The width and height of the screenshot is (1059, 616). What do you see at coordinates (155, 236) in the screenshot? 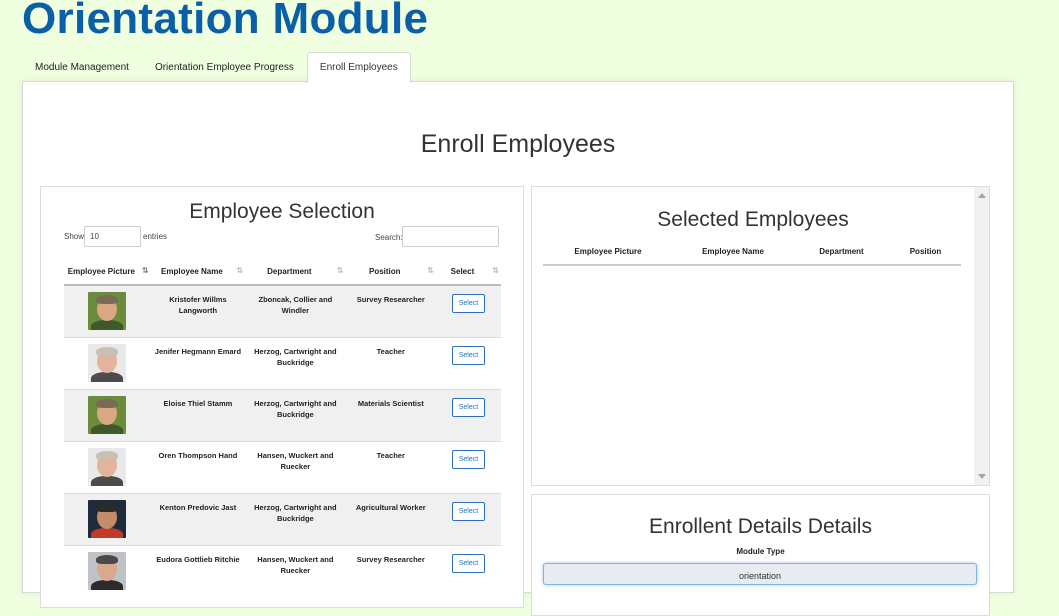
I see `entries-label: entries` at bounding box center [155, 236].